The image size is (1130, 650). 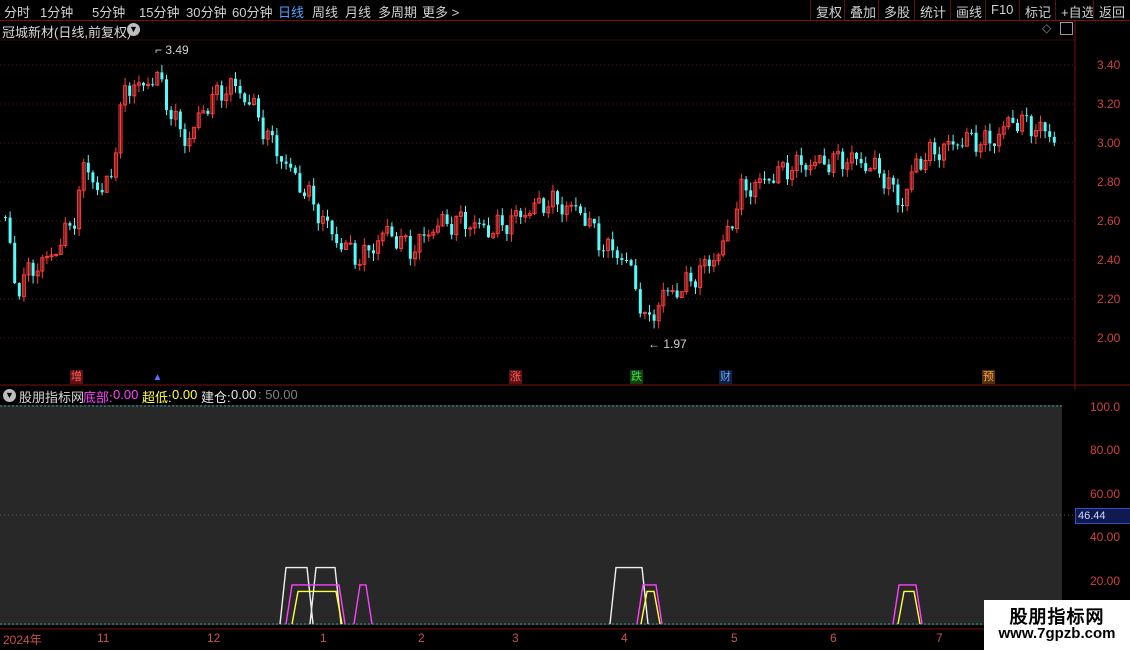 What do you see at coordinates (76, 377) in the screenshot?
I see `event-tag-zeng: 增` at bounding box center [76, 377].